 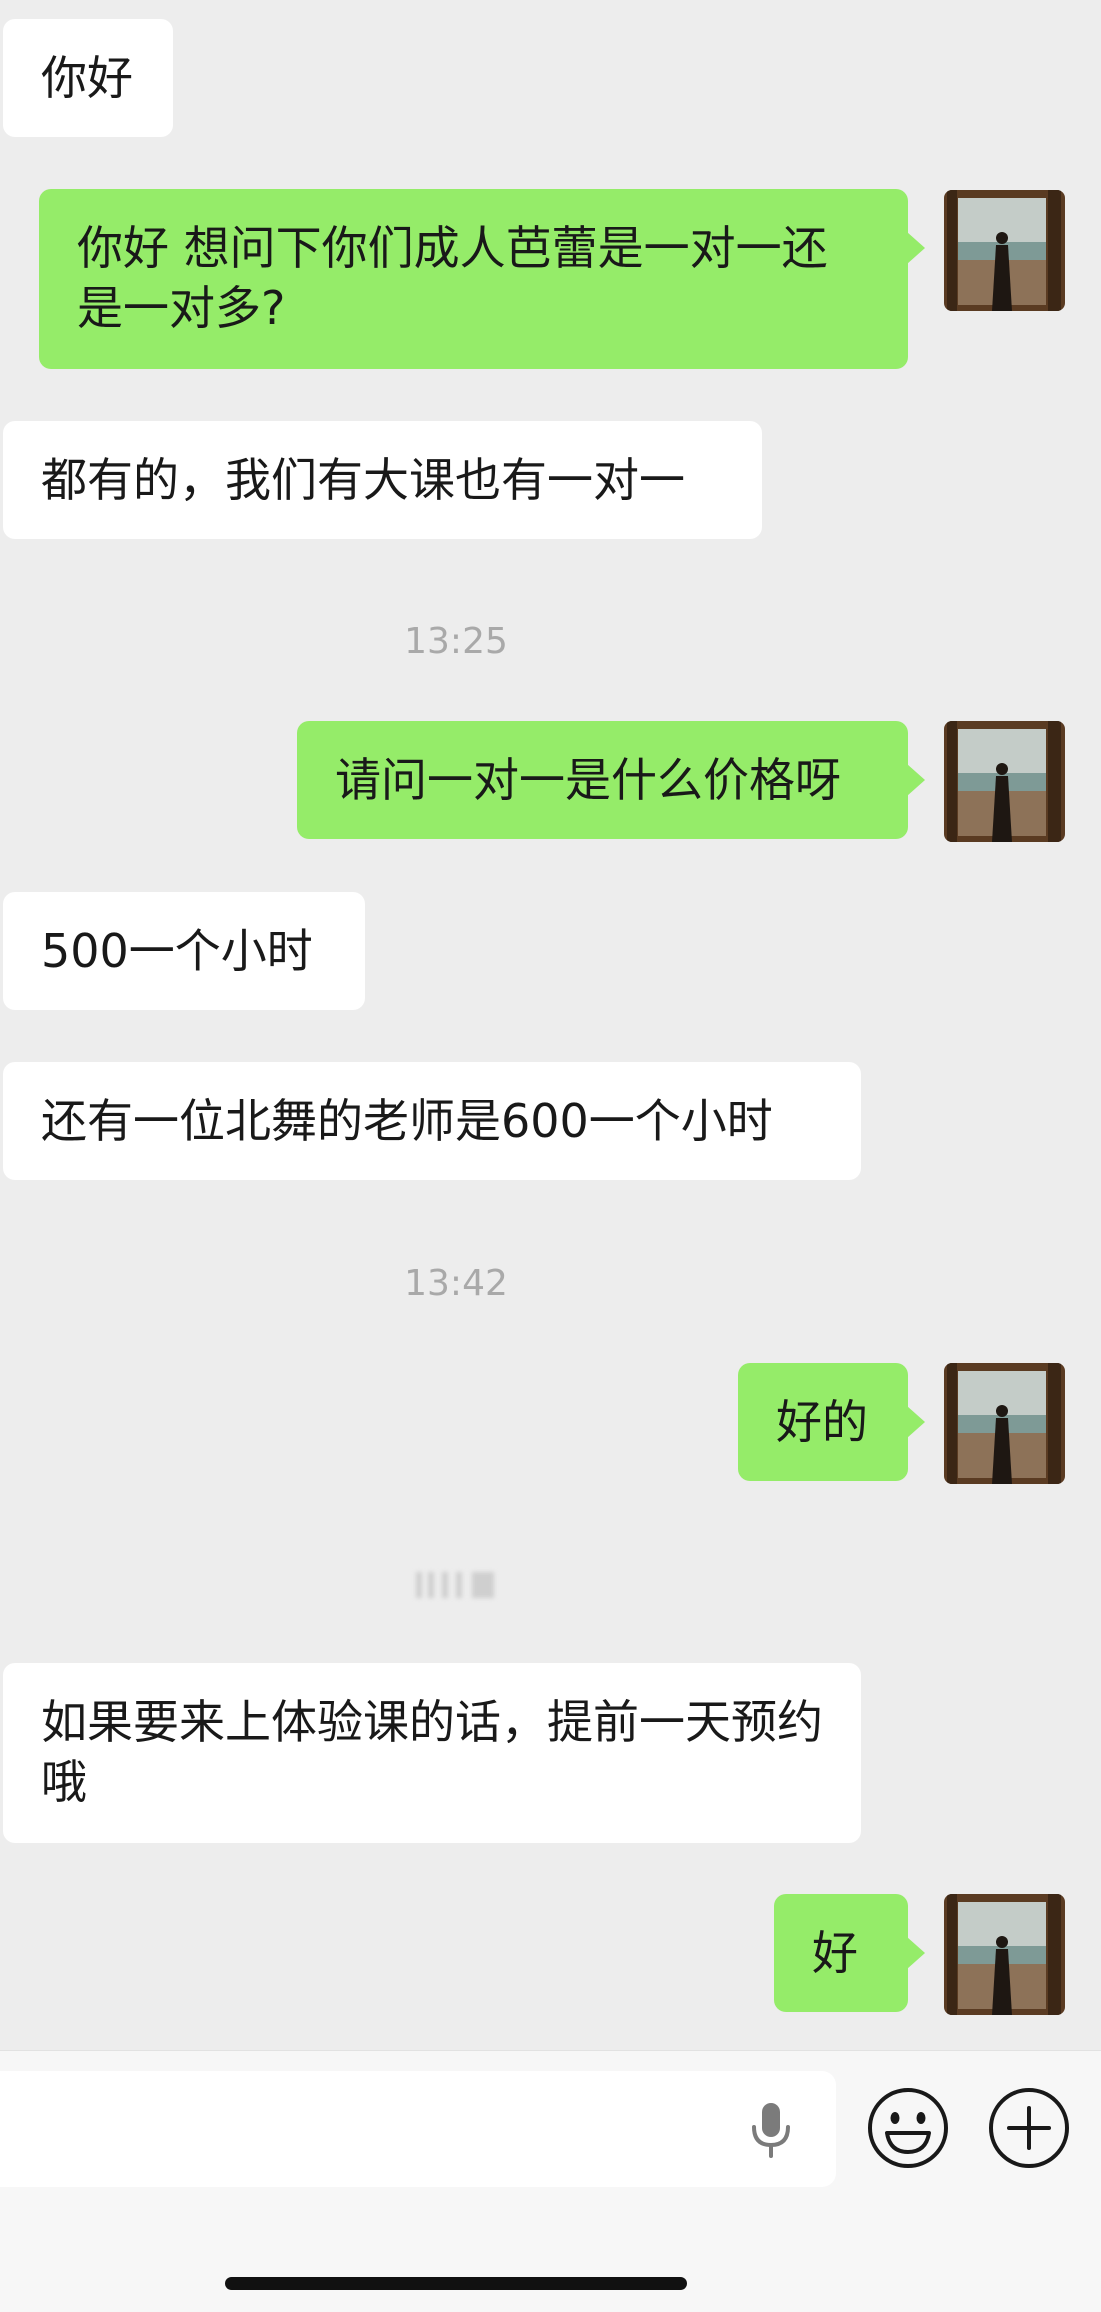 I want to click on message-timestamp: 13:25, so click(x=456, y=641).